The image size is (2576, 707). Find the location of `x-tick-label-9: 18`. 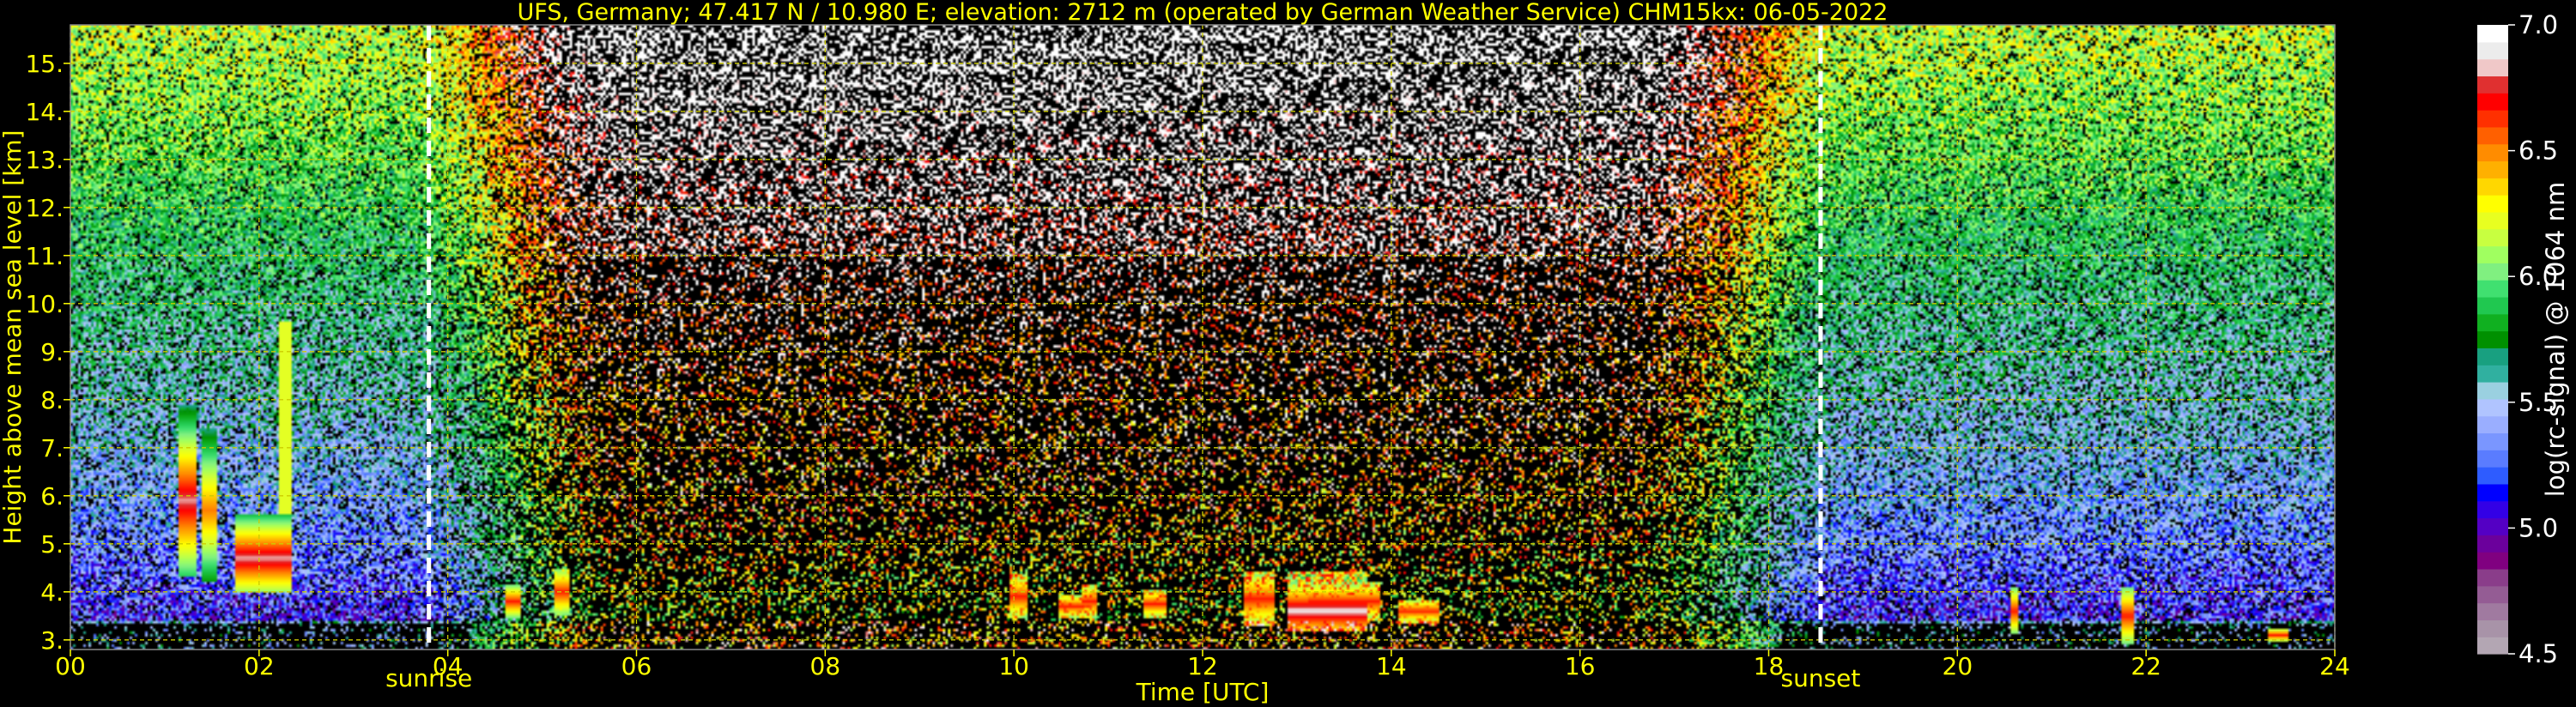

x-tick-label-9: 18 is located at coordinates (1769, 666).